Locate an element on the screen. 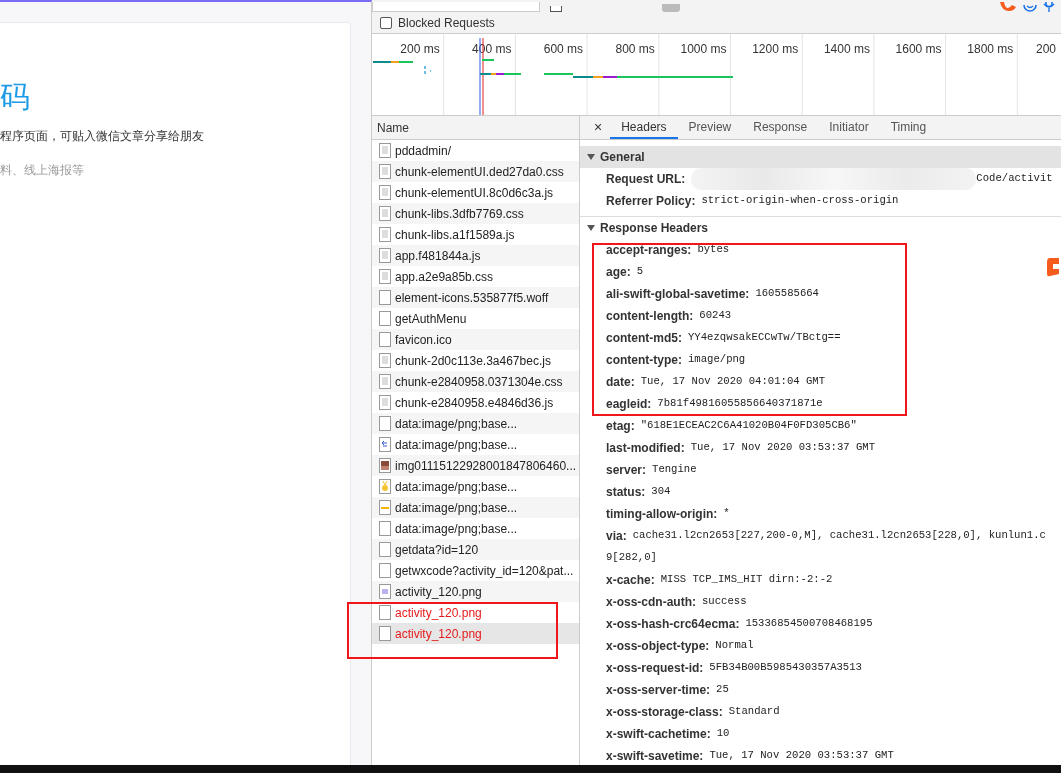  column-header: Name is located at coordinates (475, 128).